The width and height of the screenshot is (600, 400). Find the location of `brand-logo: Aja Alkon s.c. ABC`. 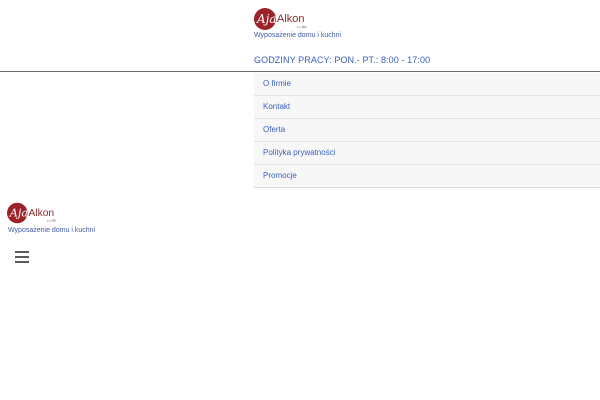

brand-logo: Aja Alkon s.c. ABC is located at coordinates (284, 19).